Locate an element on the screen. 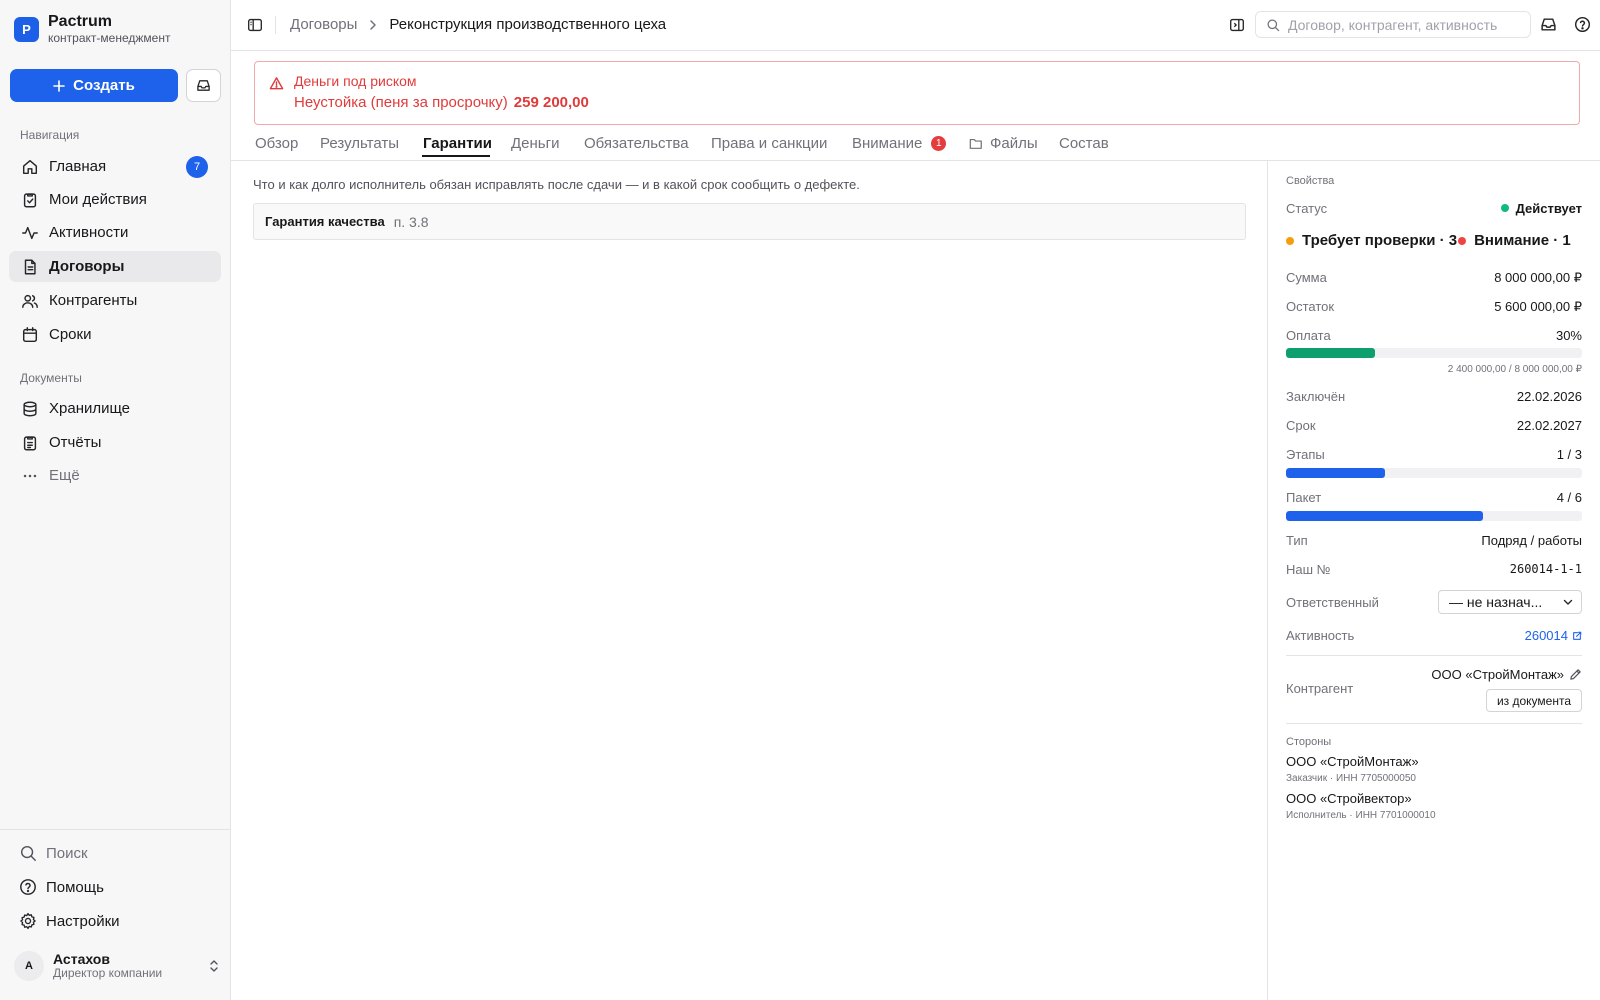 The height and width of the screenshot is (1000, 1600). signed-label: Заключён is located at coordinates (1316, 396).